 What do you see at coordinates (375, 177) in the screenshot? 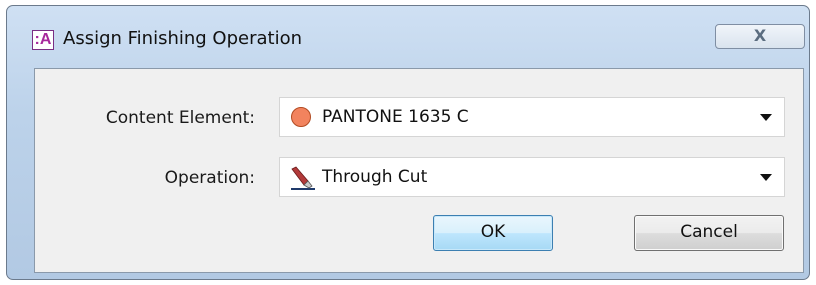
I see `operation-value: Through Cut` at bounding box center [375, 177].